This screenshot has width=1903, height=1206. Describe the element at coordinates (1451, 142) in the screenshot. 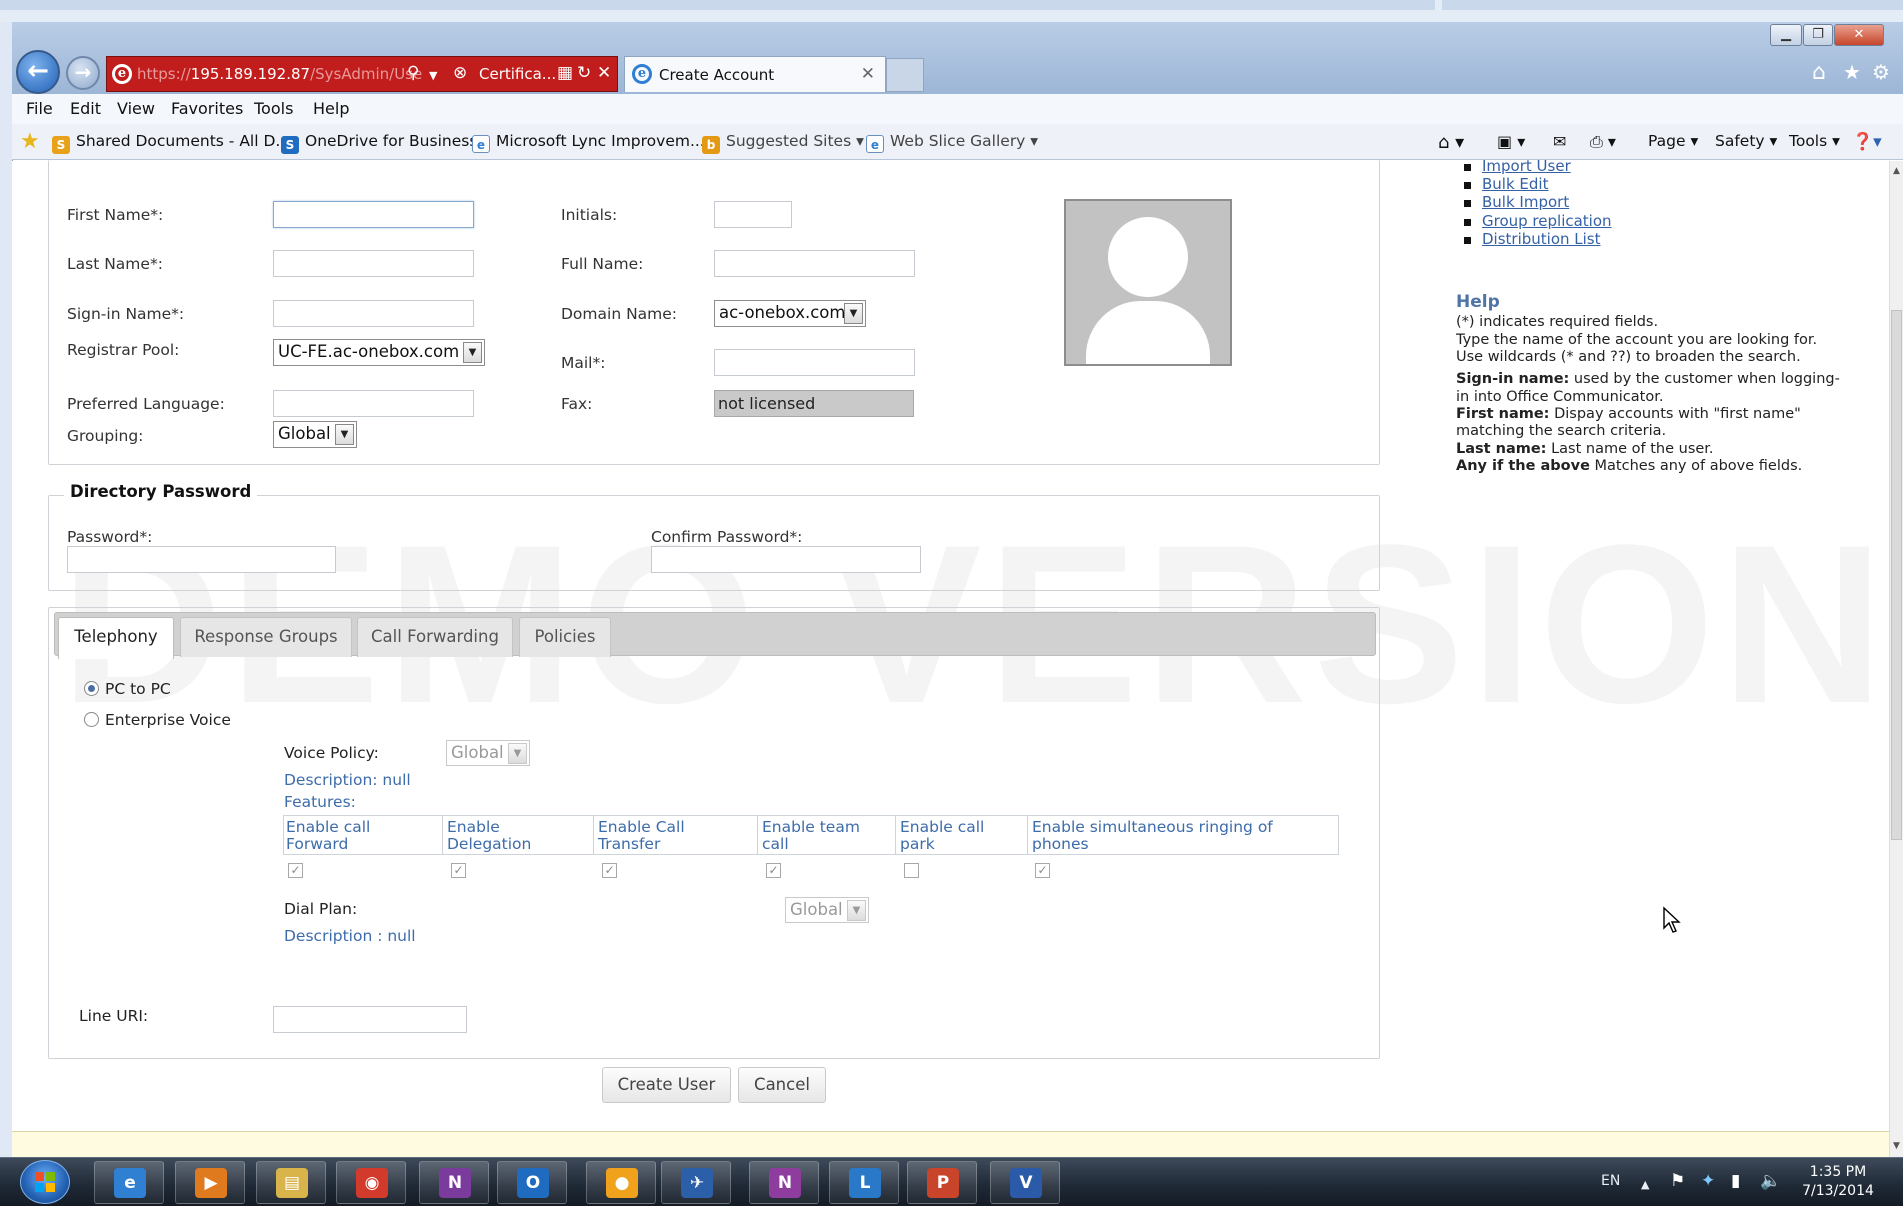

I see `home-command-icon: ⌂ ▾` at that location.